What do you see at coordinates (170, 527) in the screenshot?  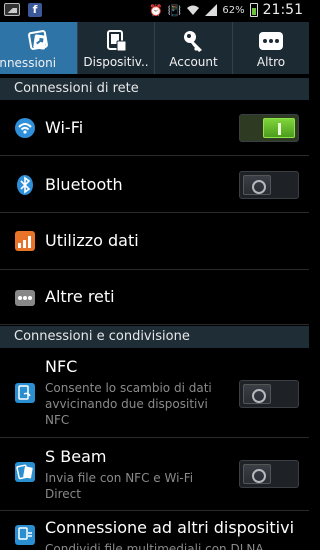 I see `other-devices-label: Connessione ad altri dispositivi` at bounding box center [170, 527].